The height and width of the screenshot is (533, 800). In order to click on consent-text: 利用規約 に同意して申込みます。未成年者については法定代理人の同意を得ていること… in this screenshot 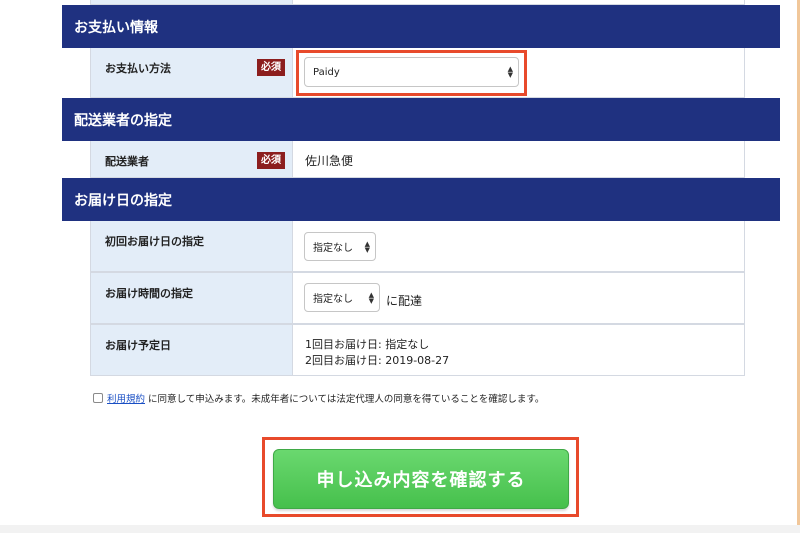, I will do `click(325, 398)`.